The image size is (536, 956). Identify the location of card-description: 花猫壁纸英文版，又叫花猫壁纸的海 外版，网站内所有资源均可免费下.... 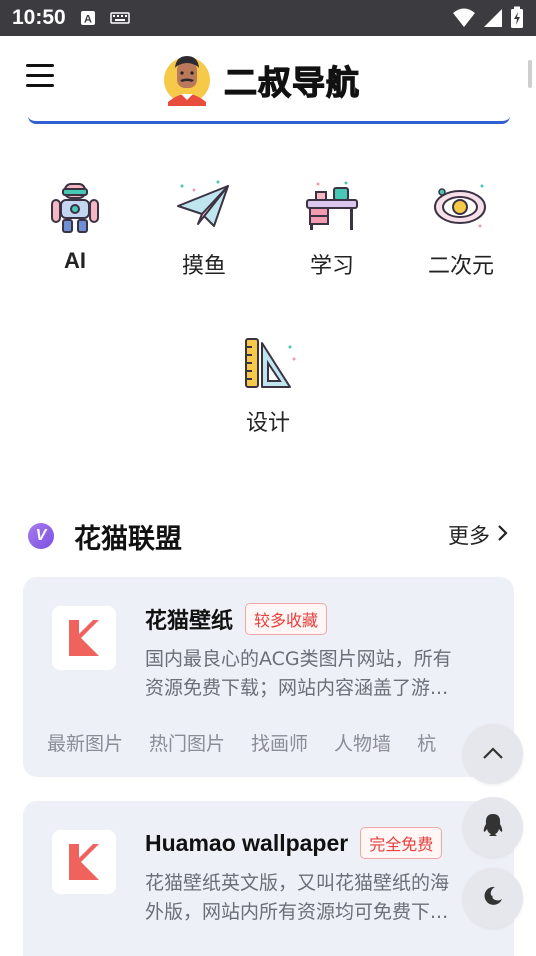
(315, 898).